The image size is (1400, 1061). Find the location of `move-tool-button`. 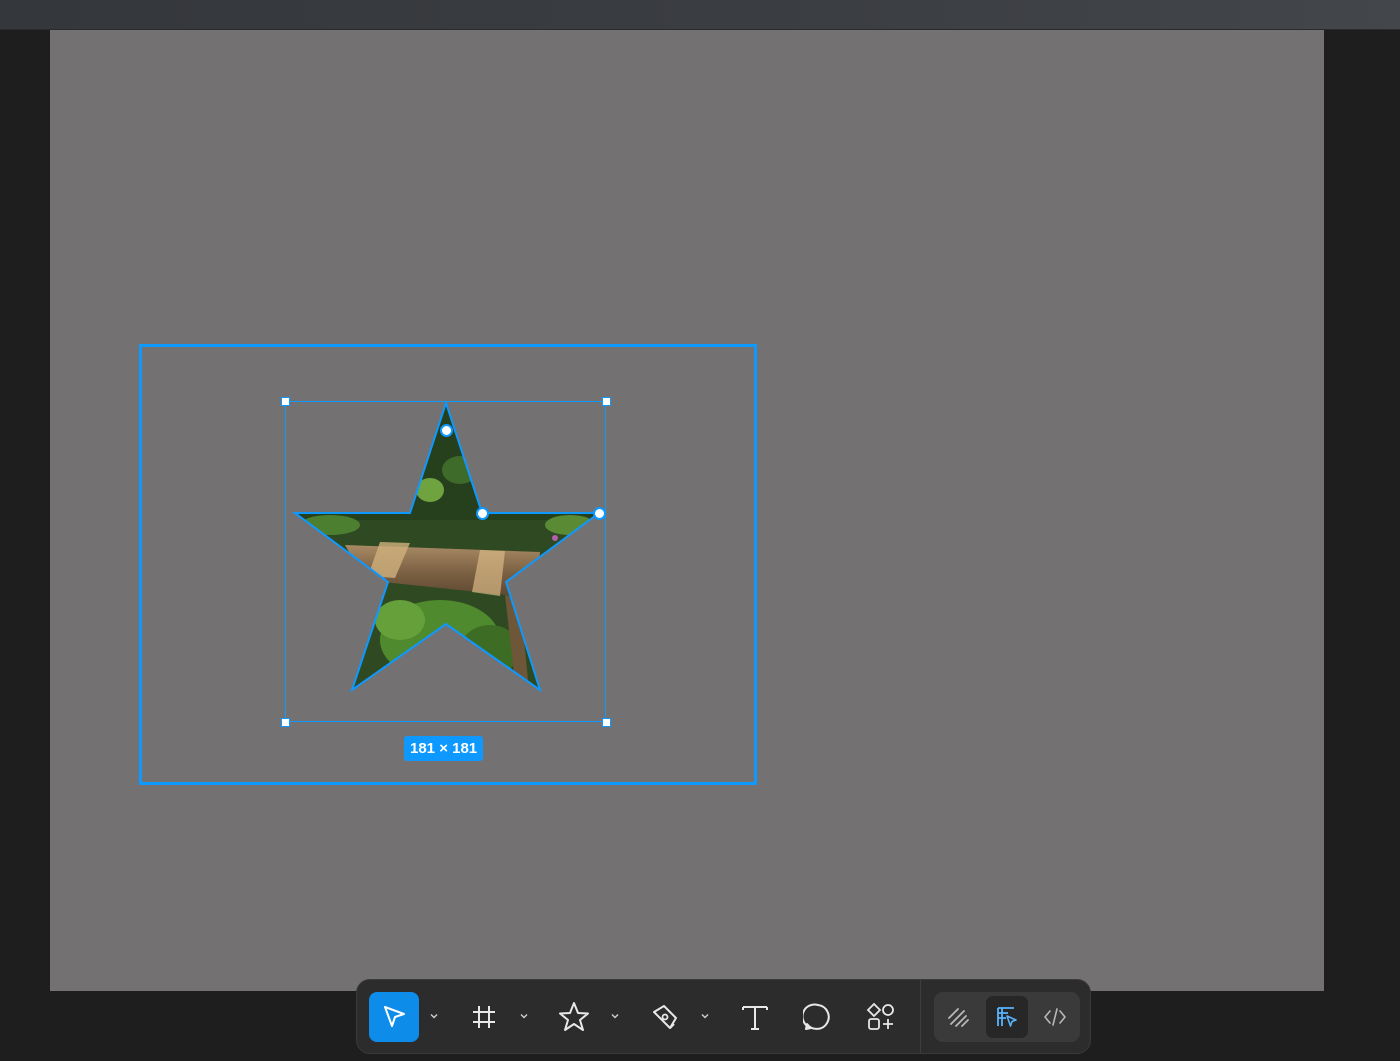

move-tool-button is located at coordinates (394, 1017).